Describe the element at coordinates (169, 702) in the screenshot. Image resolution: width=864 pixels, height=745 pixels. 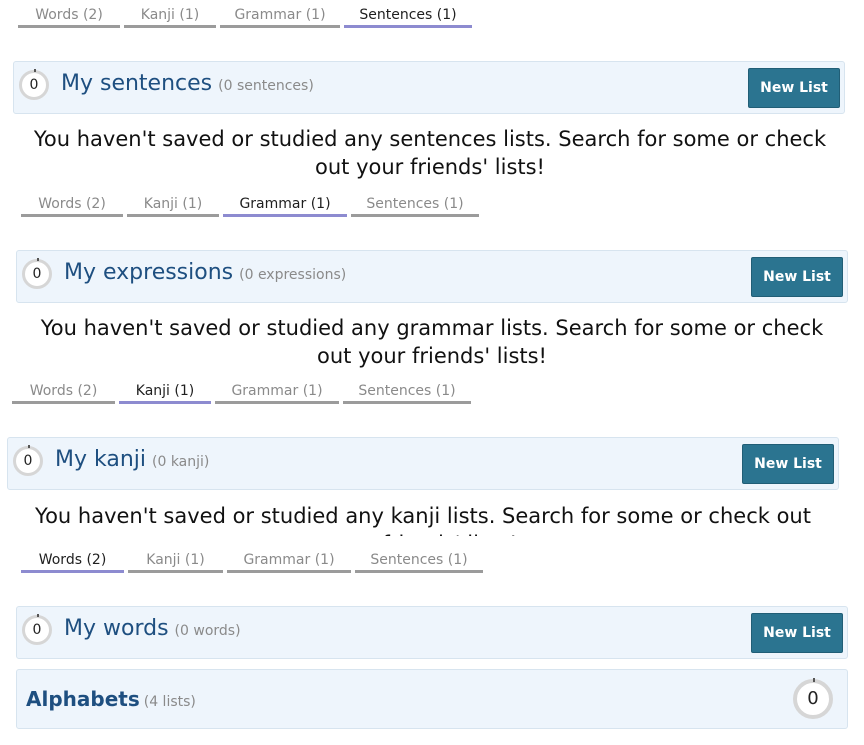
I see `alphabets-count: (4 lists)` at that location.